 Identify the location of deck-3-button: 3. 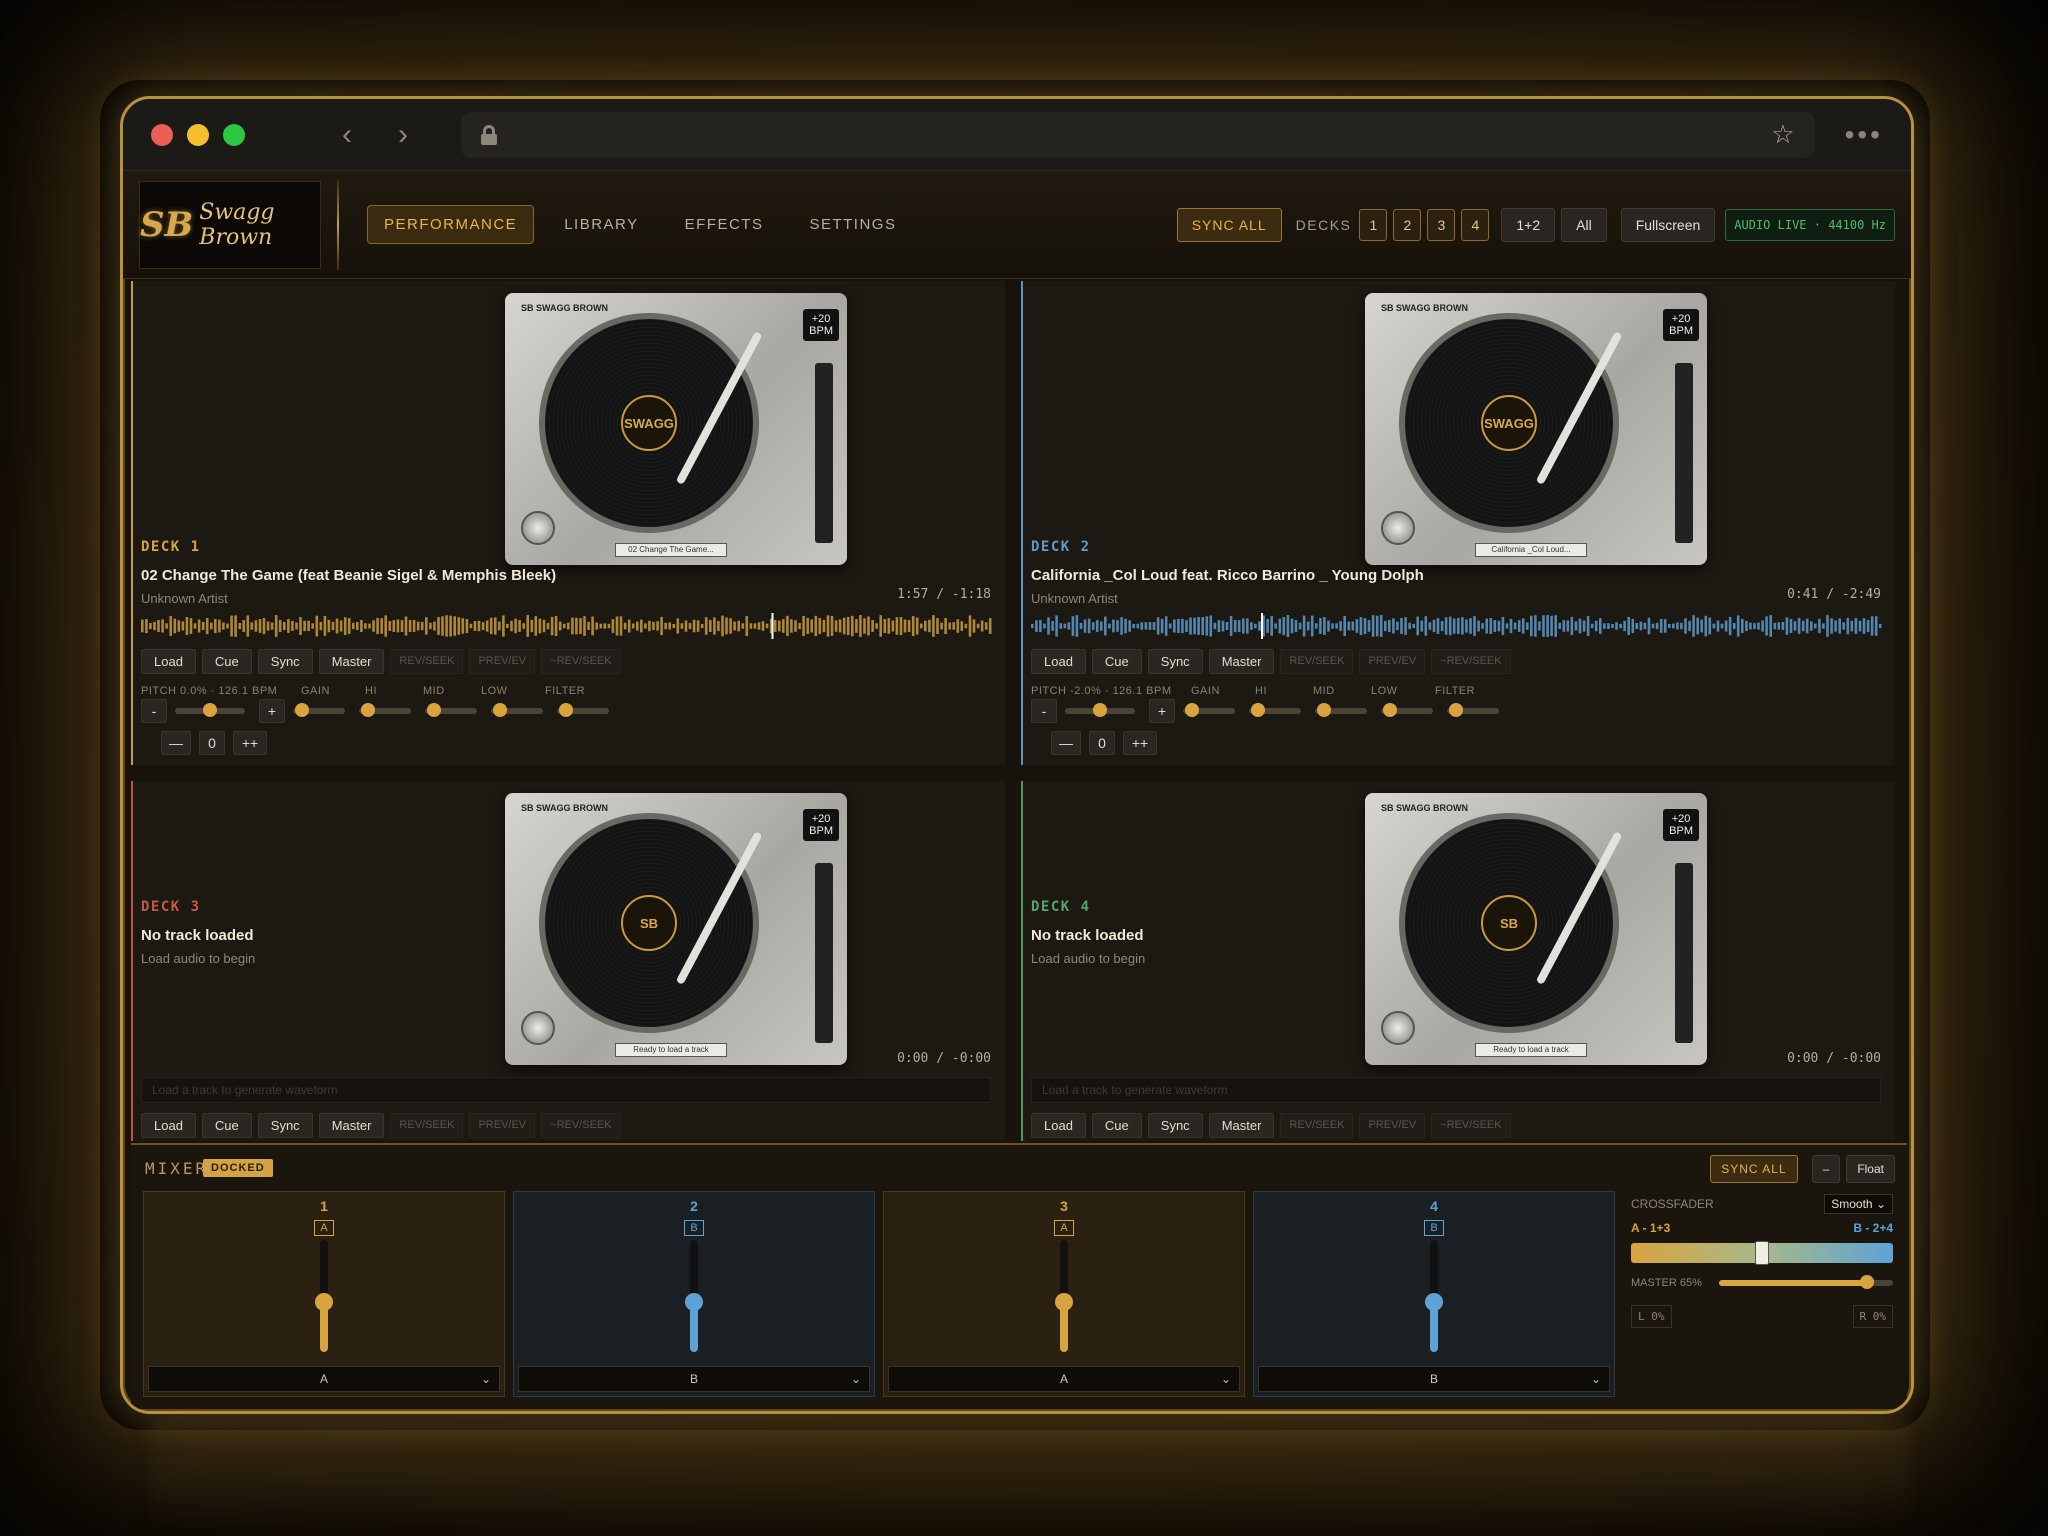
(1441, 224).